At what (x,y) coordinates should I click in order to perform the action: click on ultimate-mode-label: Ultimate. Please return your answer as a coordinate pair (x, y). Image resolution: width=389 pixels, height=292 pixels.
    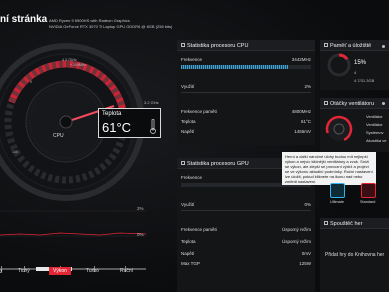
    Looking at the image, I should click on (337, 202).